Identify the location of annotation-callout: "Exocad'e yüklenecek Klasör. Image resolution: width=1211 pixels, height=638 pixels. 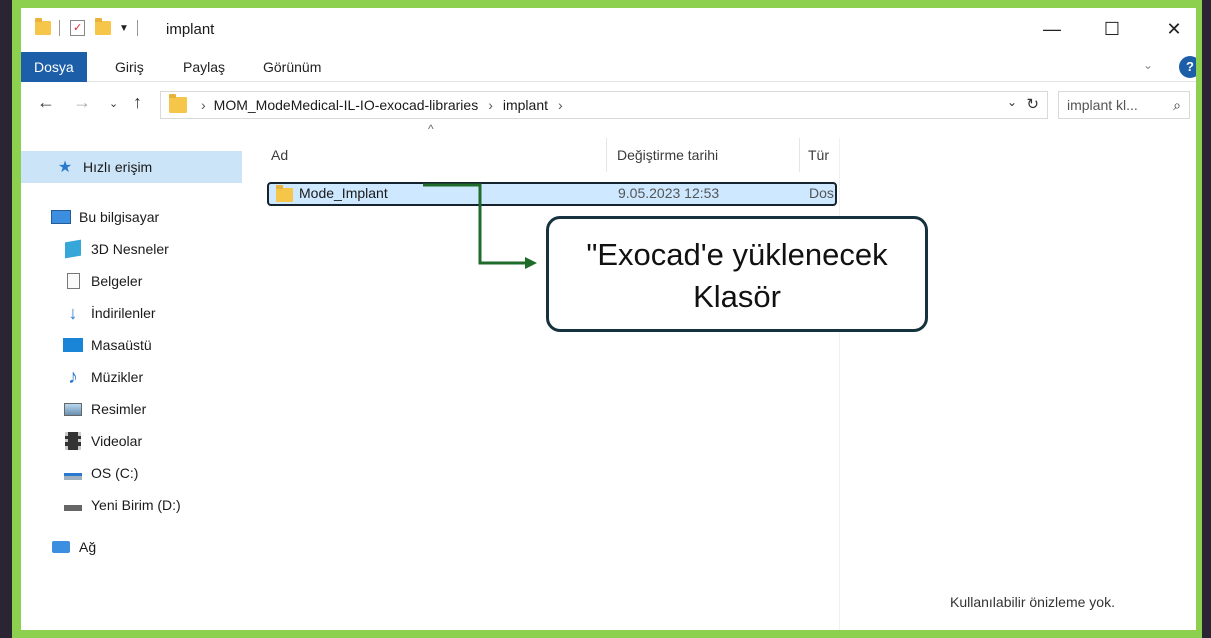
(737, 274).